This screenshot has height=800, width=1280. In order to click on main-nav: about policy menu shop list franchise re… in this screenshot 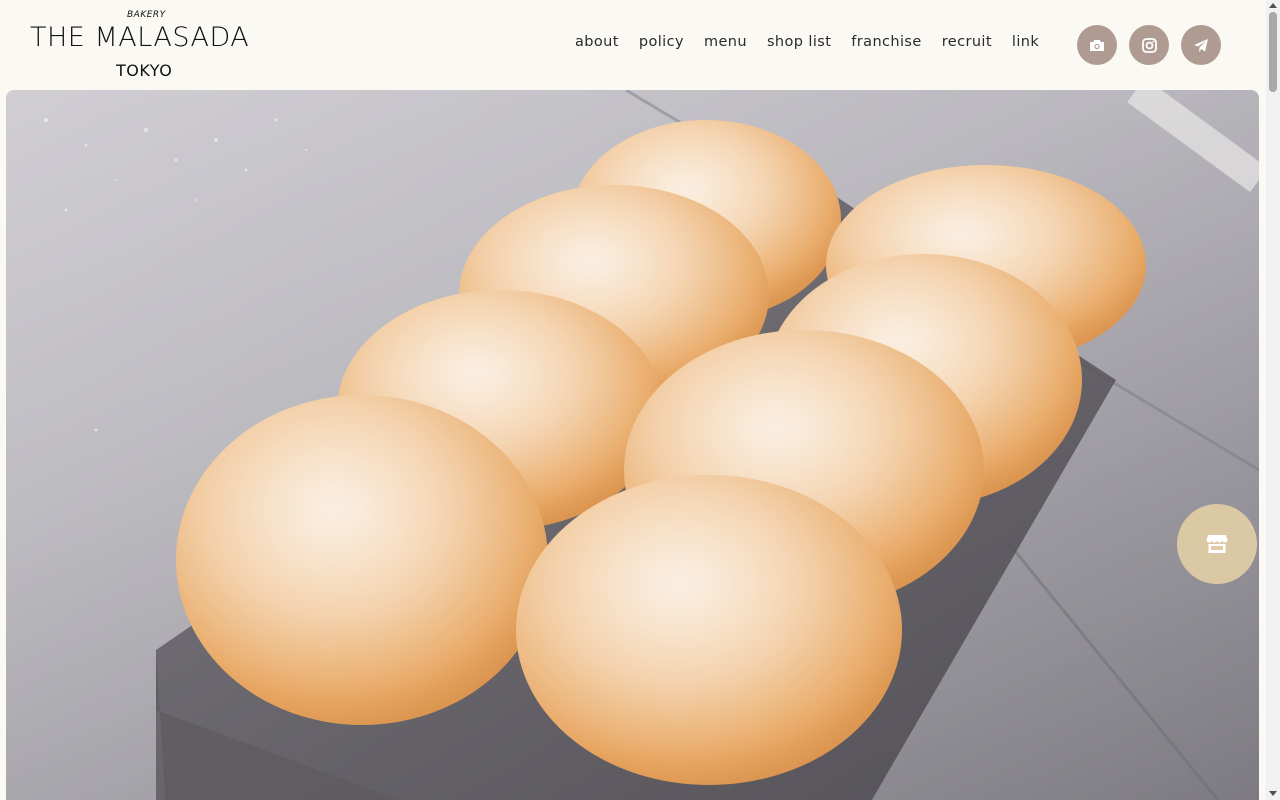, I will do `click(817, 42)`.